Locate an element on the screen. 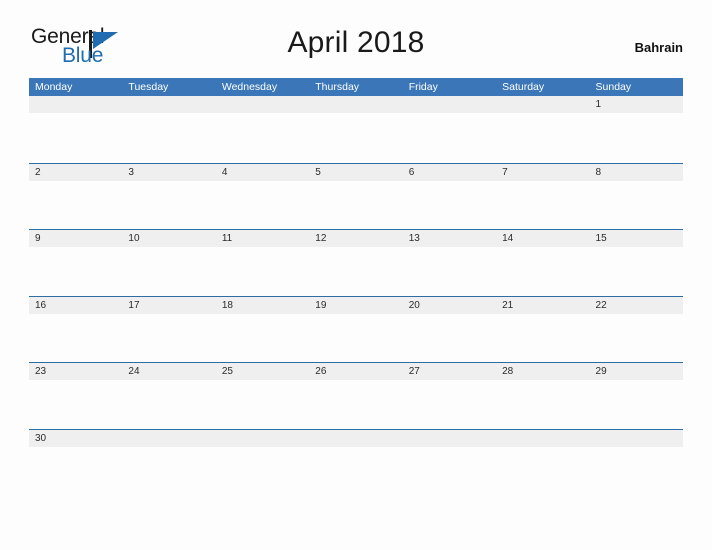 Image resolution: width=712 pixels, height=550 pixels. weekday-thursday: Thursday is located at coordinates (337, 87).